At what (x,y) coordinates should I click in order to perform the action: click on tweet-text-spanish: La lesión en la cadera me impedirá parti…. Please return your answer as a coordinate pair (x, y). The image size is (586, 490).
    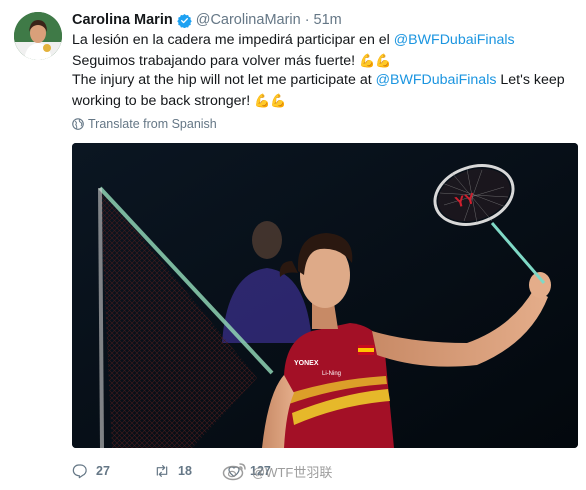
    Looking at the image, I should click on (322, 51).